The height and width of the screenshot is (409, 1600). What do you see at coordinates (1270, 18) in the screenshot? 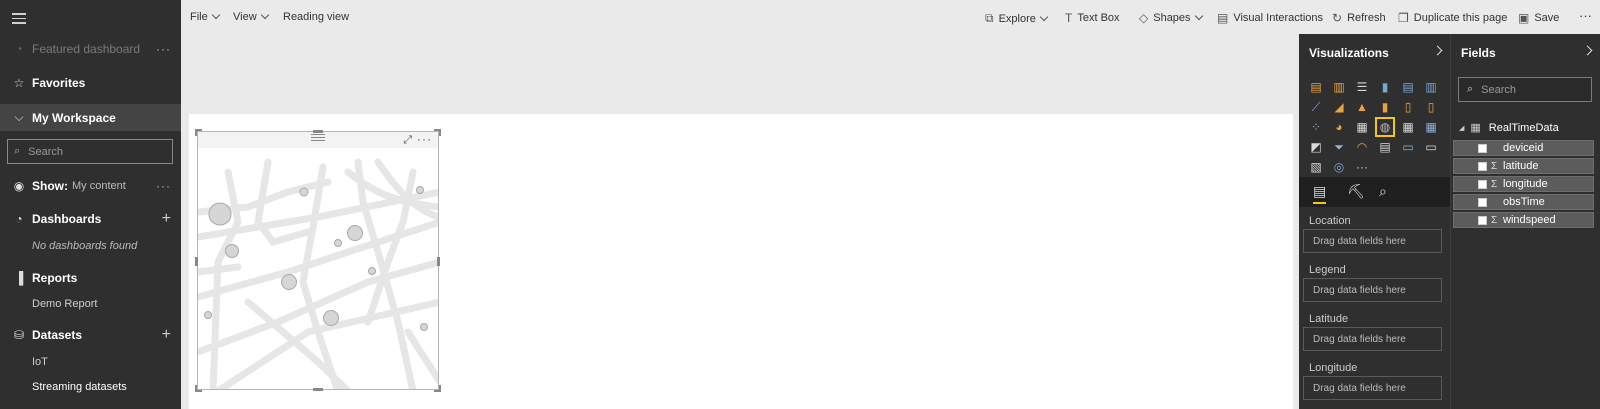
I see `visual-interactions-button: ▤ Visual Interactions` at bounding box center [1270, 18].